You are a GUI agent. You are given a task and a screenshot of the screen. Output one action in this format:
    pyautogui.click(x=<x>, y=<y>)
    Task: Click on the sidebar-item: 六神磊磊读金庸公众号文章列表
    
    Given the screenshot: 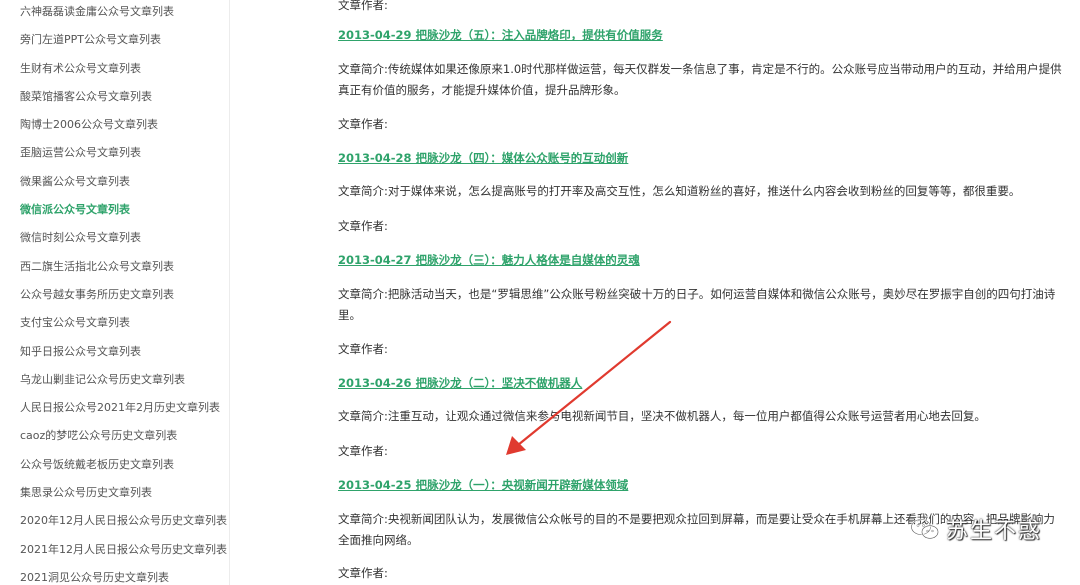 What is the action you would take?
    pyautogui.click(x=114, y=13)
    